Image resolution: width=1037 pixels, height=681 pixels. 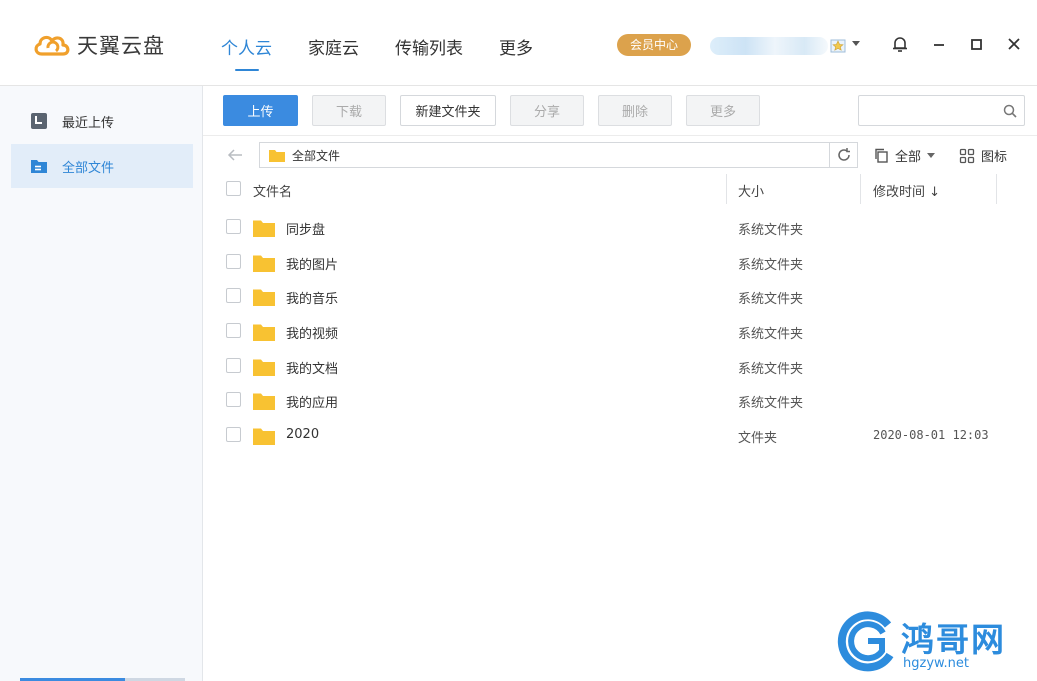 I want to click on table-row: 我的视频 系统文件夹, so click(x=620, y=331).